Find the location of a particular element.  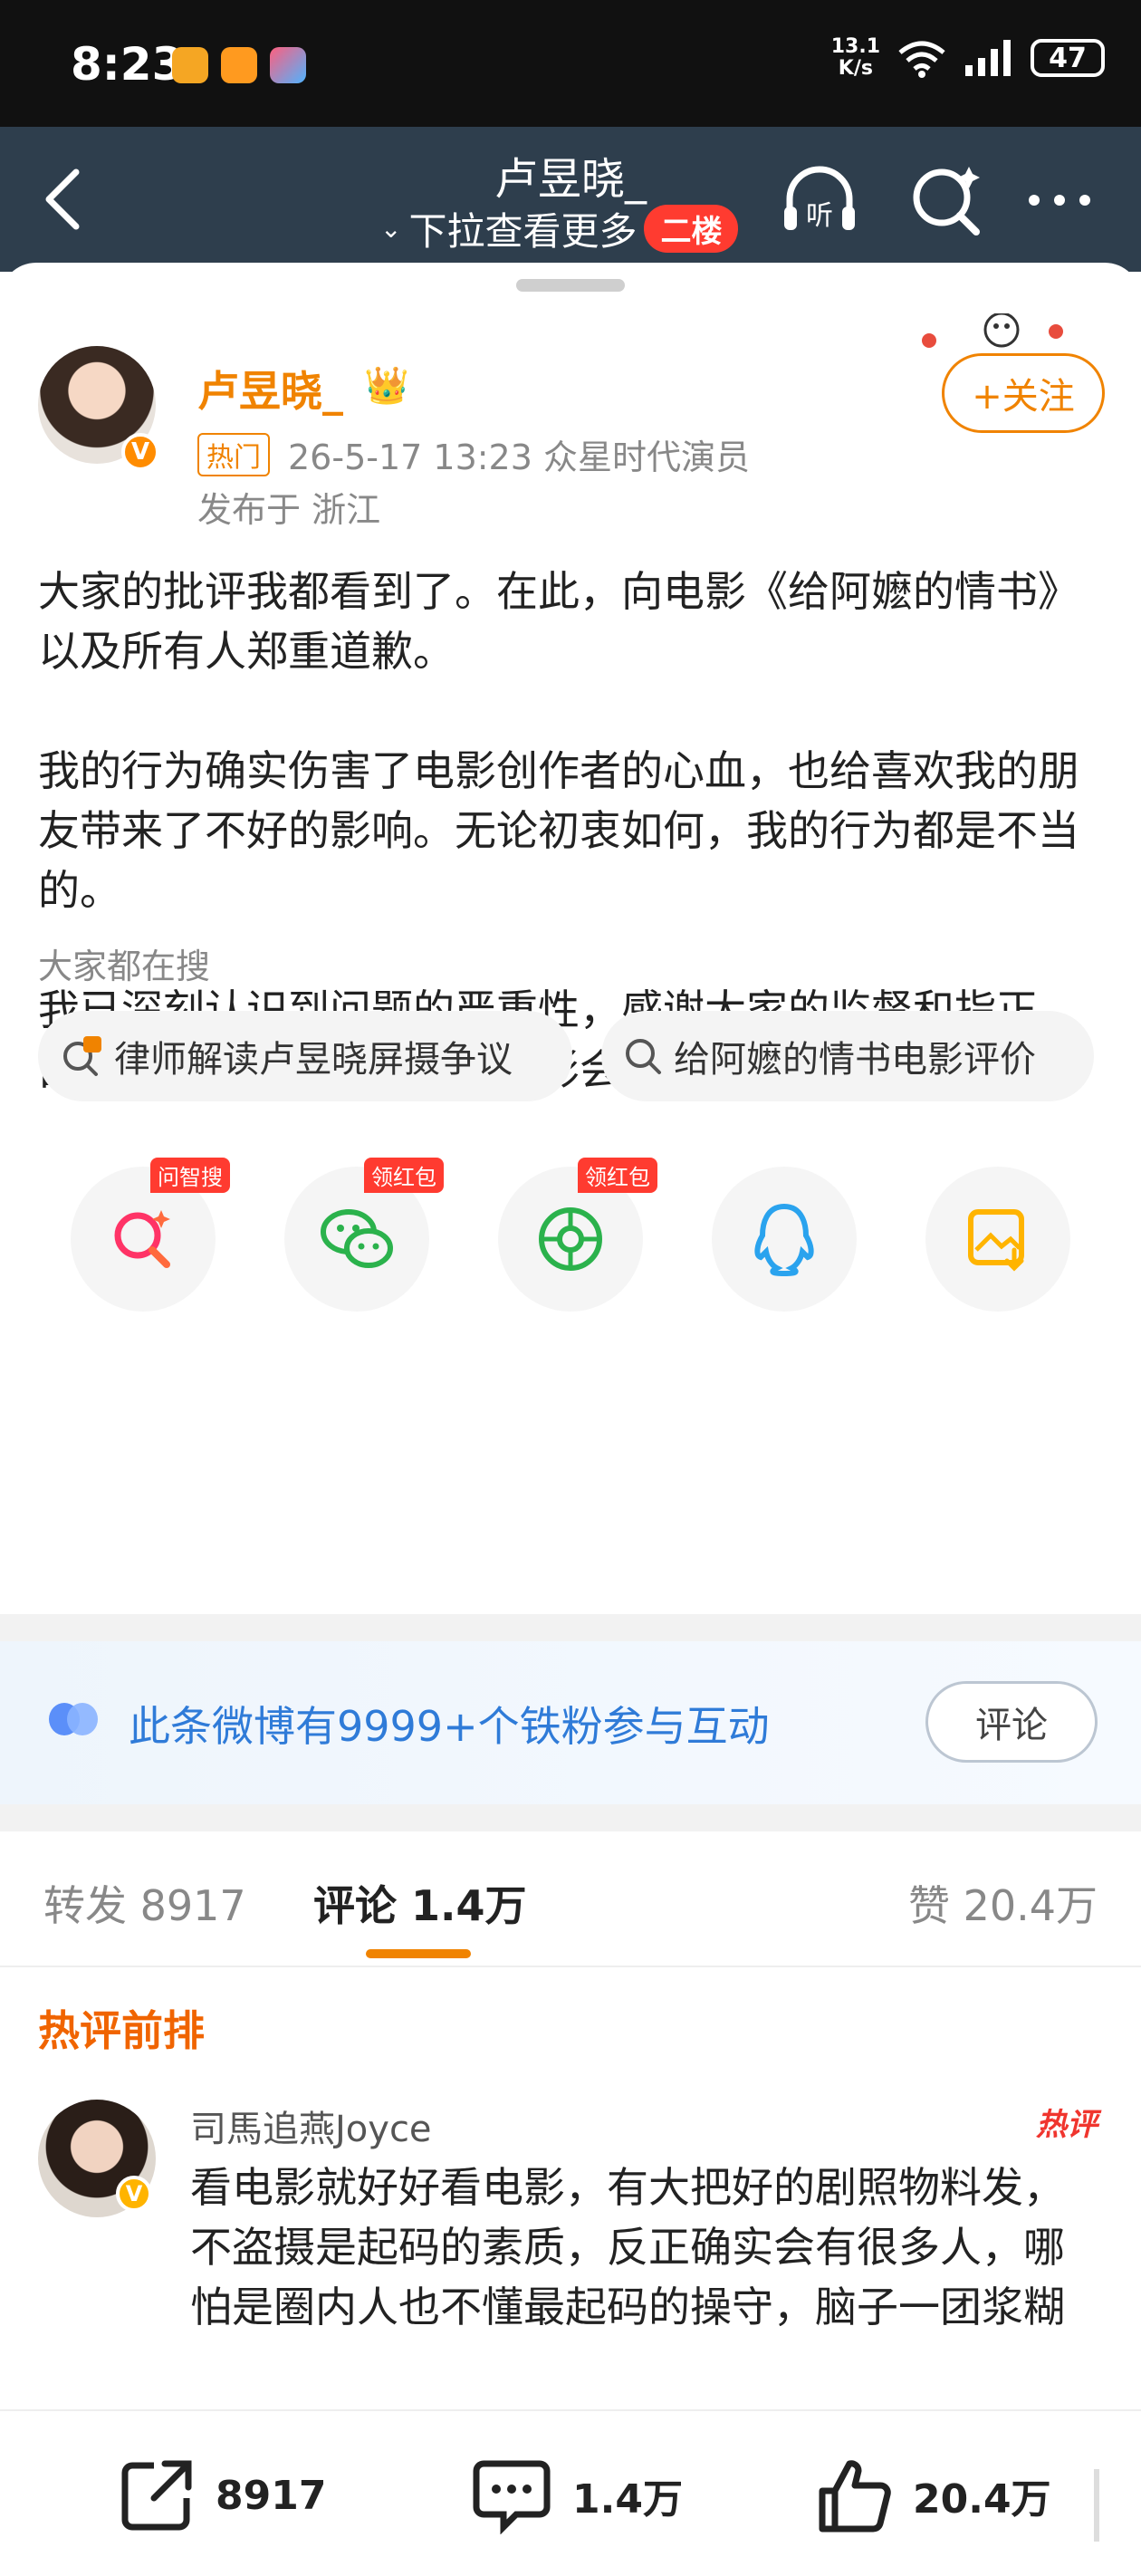

follow-button: +关注 is located at coordinates (1023, 393).